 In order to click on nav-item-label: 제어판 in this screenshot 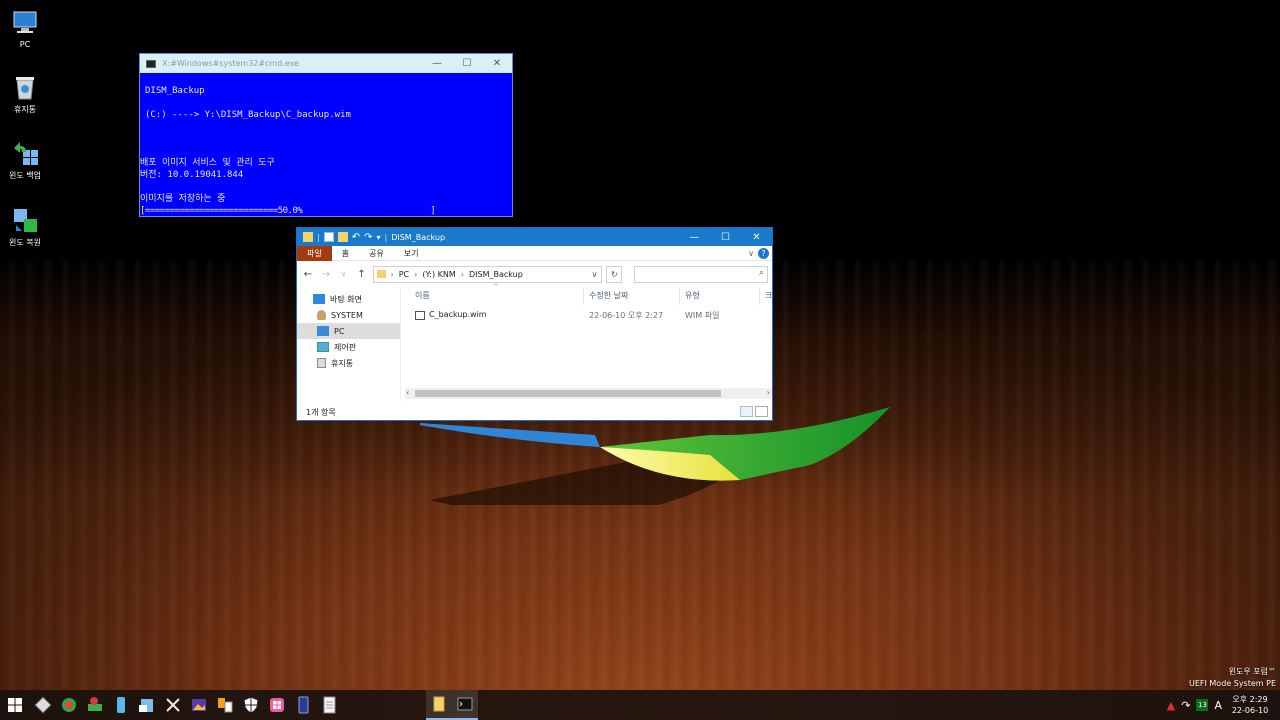, I will do `click(345, 347)`.